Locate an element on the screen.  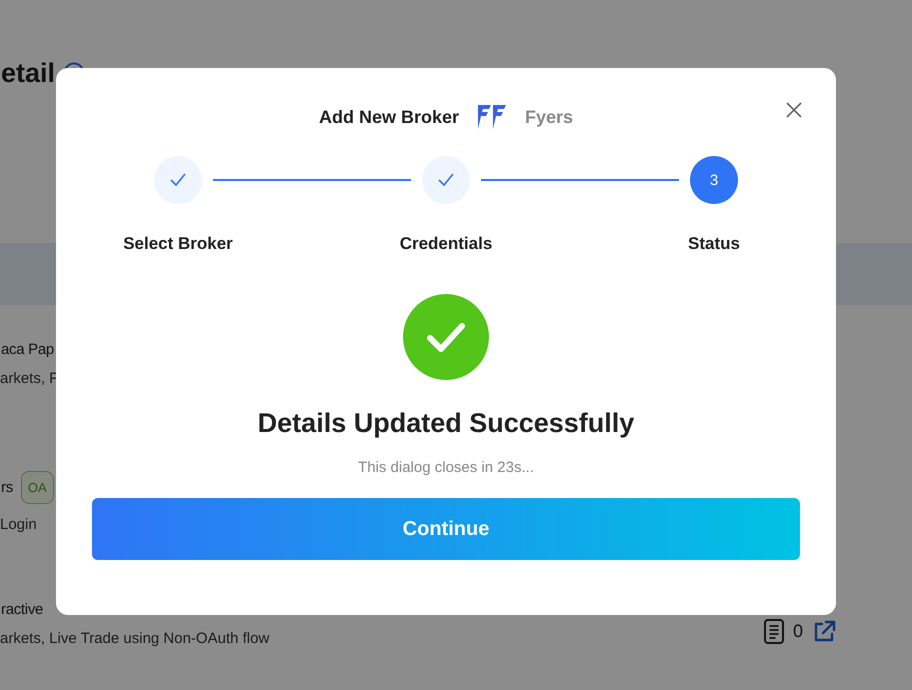
broker-name: Fyers is located at coordinates (549, 117).